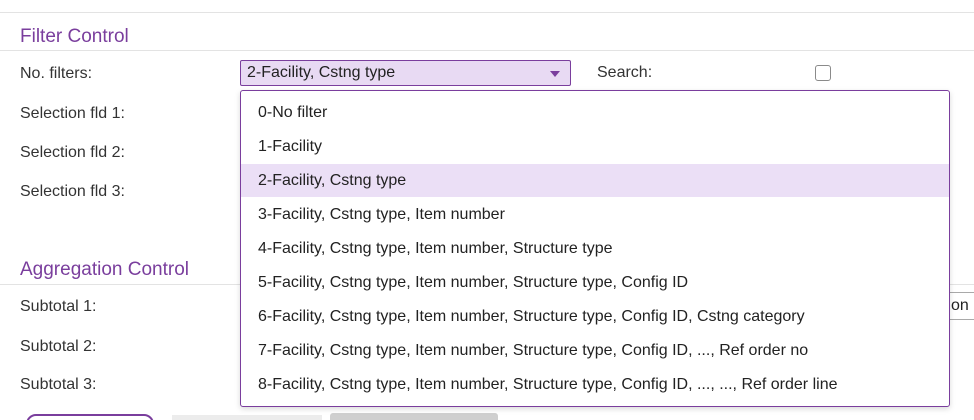 The height and width of the screenshot is (420, 974). What do you see at coordinates (595, 180) in the screenshot?
I see `dropdown-option-2: 2-Facility, Cstng type` at bounding box center [595, 180].